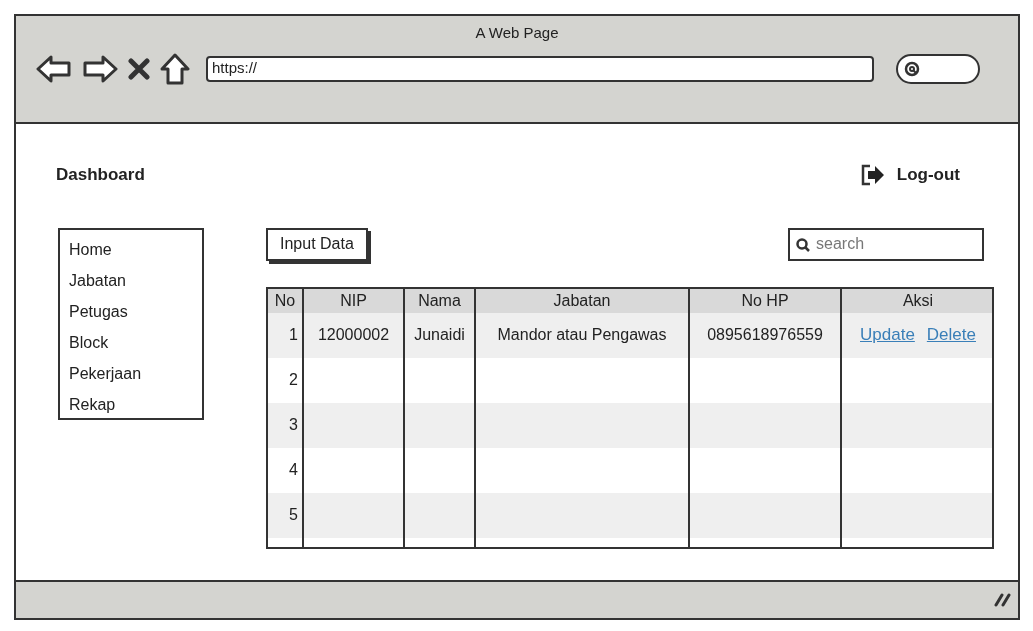 This screenshot has height=631, width=1033. I want to click on table-cell-text: 12000002, so click(353, 335).